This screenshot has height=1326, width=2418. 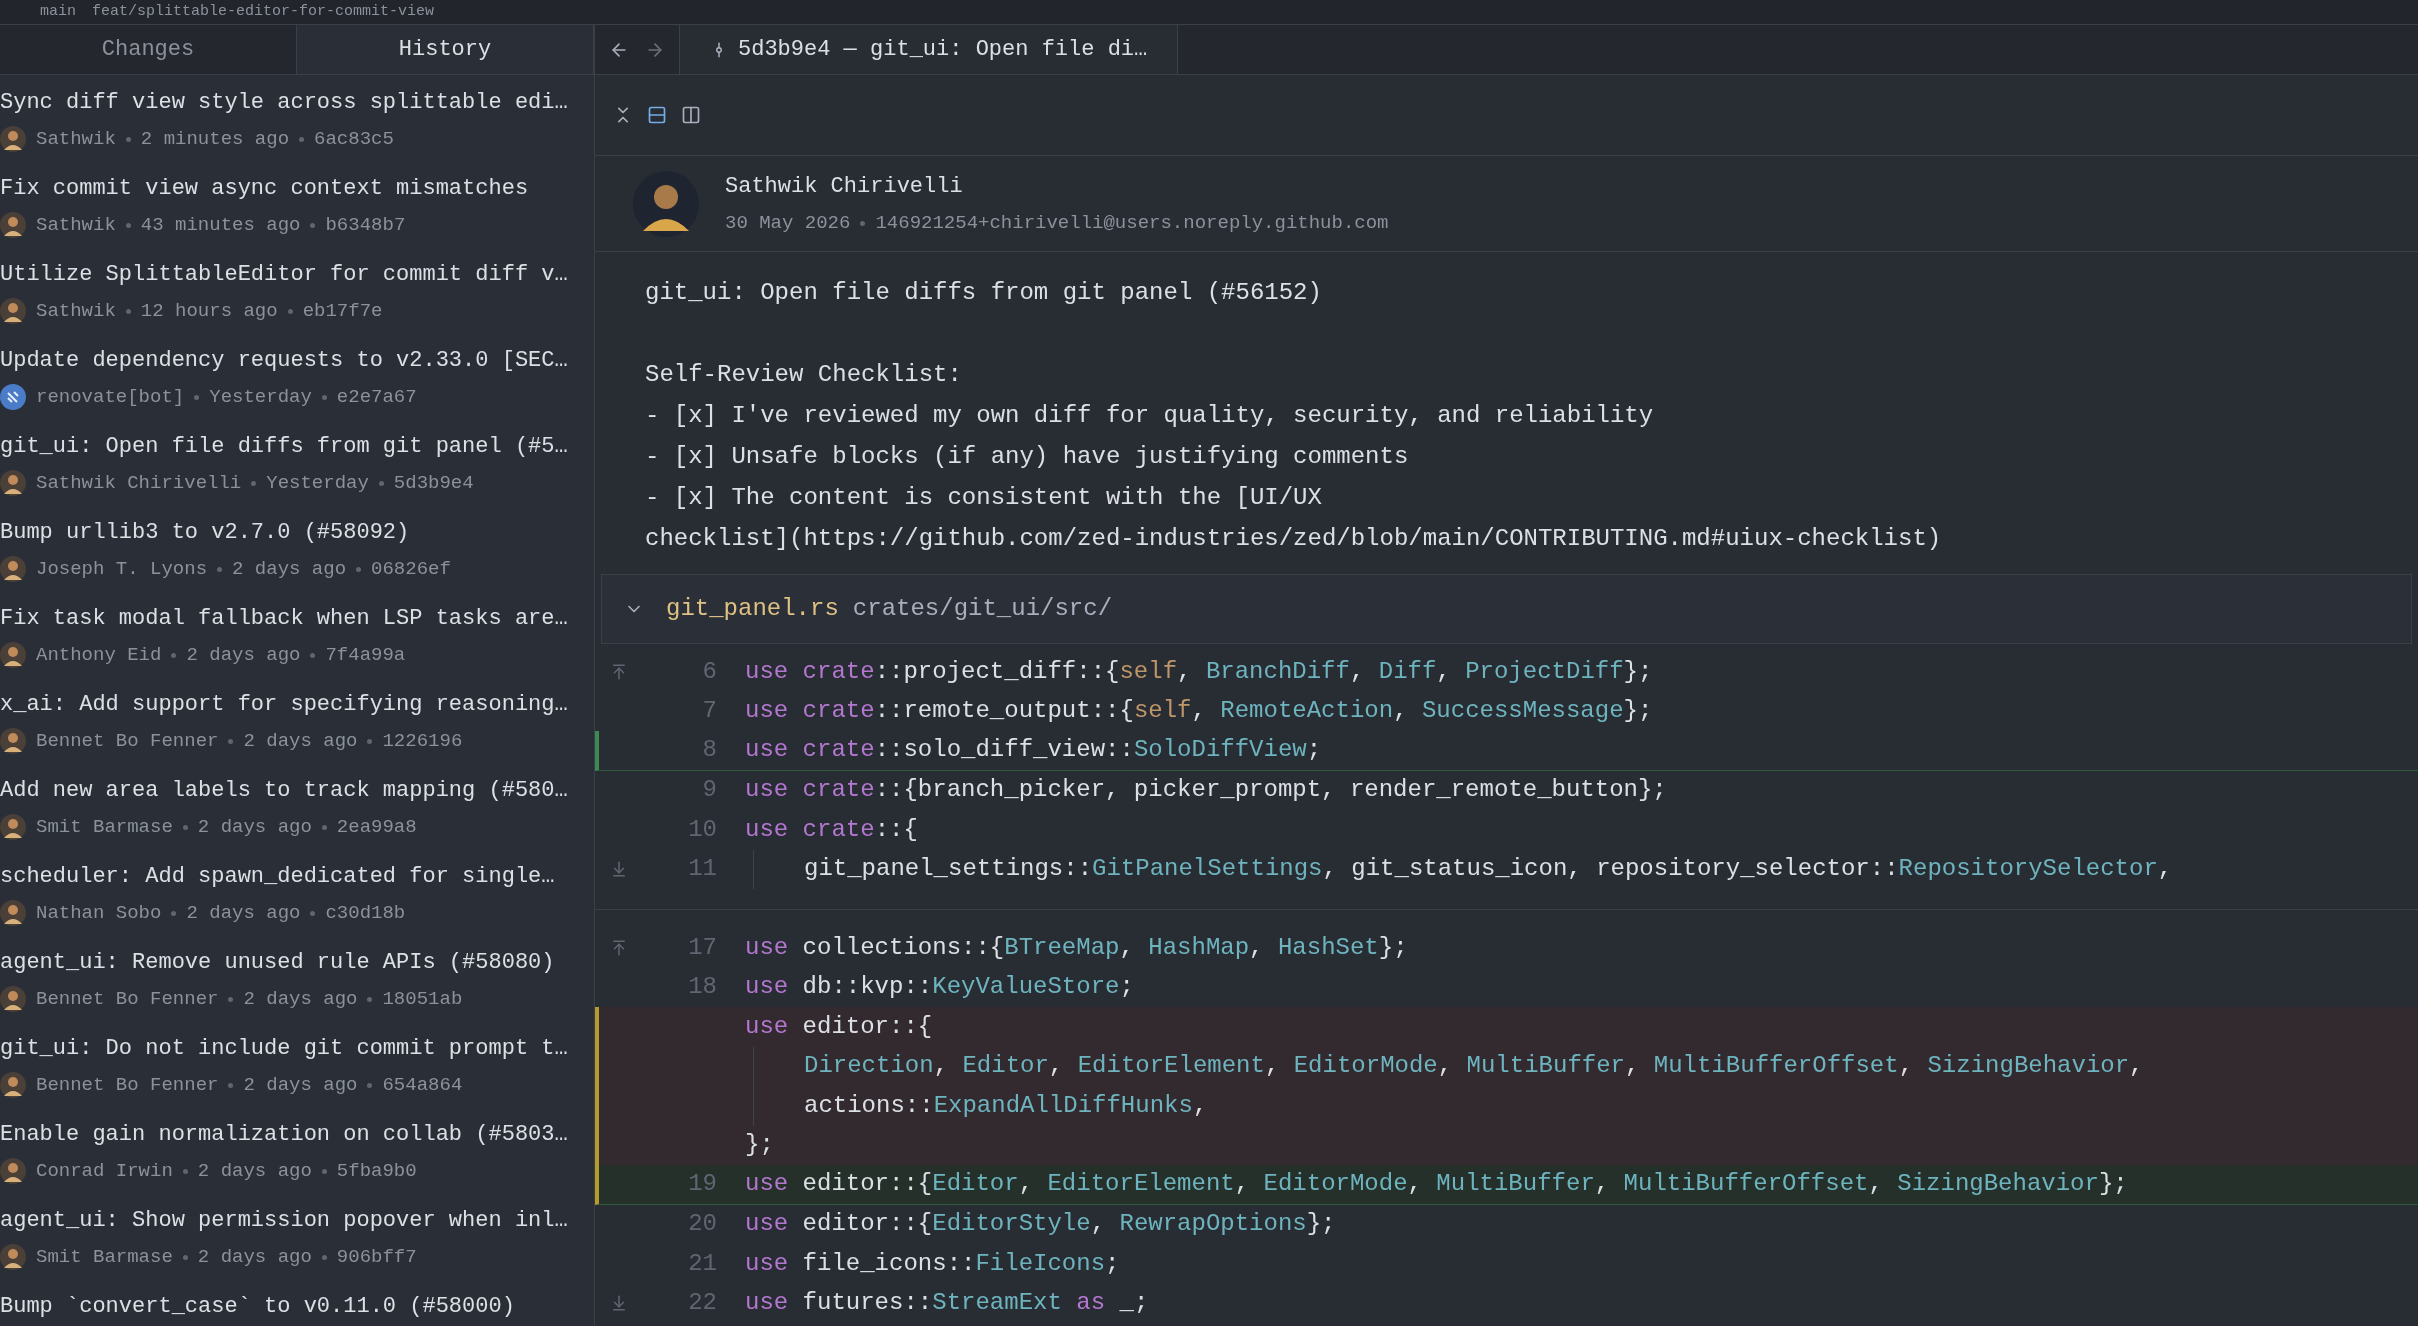 I want to click on commit-title: agent_ui: Remove unused rule APIs (#58080), so click(x=293, y=963).